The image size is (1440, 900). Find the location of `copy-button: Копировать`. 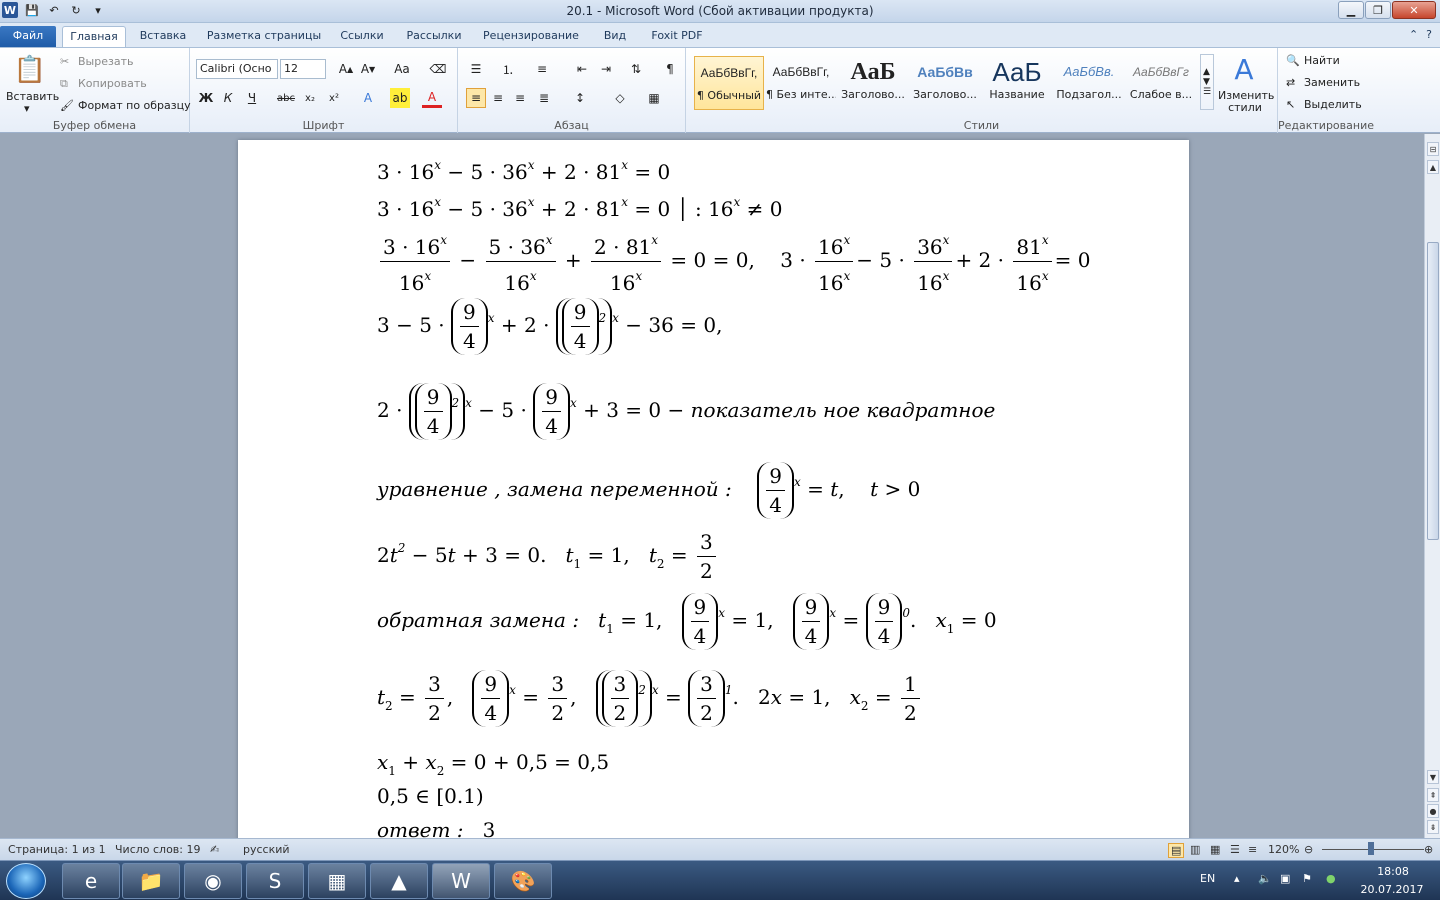

copy-button: Копировать is located at coordinates (112, 83).